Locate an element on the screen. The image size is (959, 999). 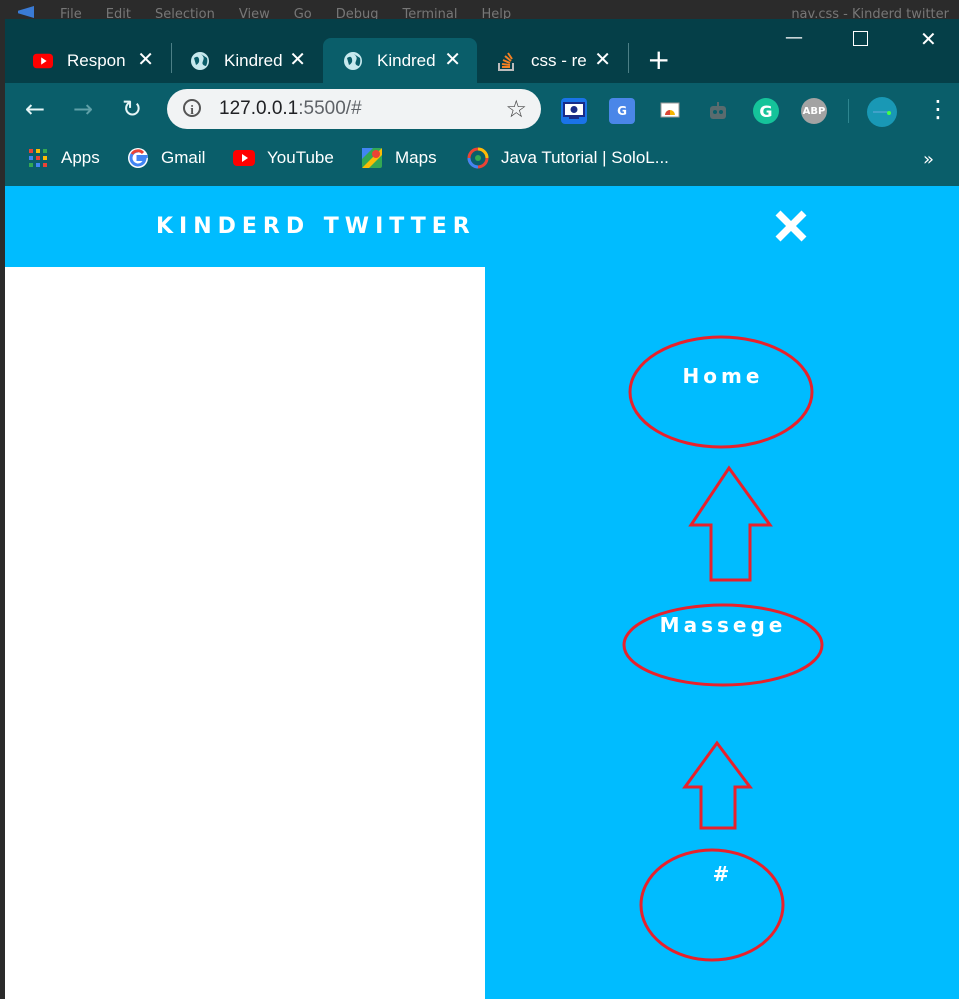
os-menu-help: Help is located at coordinates (496, 9).